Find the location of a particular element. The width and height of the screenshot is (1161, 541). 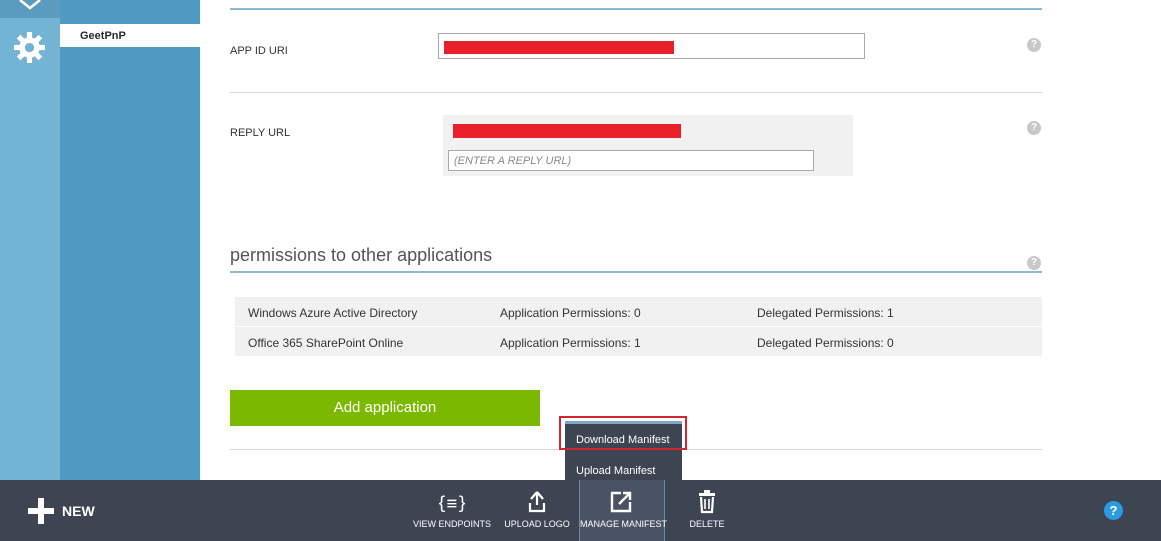

permission-app-name: Windows Azure Active Directory is located at coordinates (333, 313).